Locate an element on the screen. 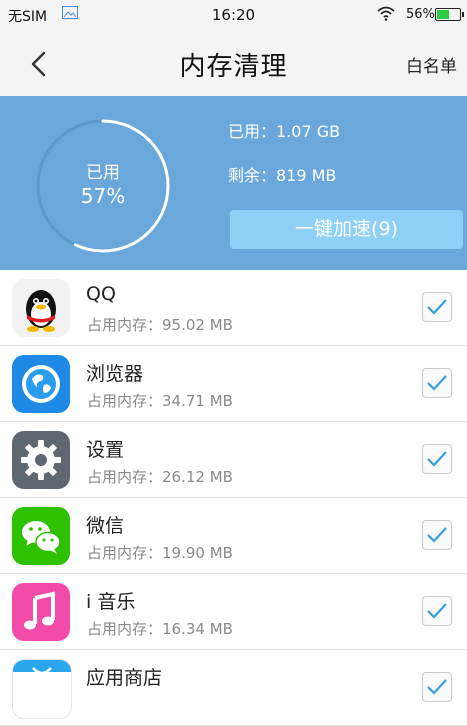 This screenshot has width=467, height=726. nav-bar: 内存清理 白名单 is located at coordinates (233, 63).